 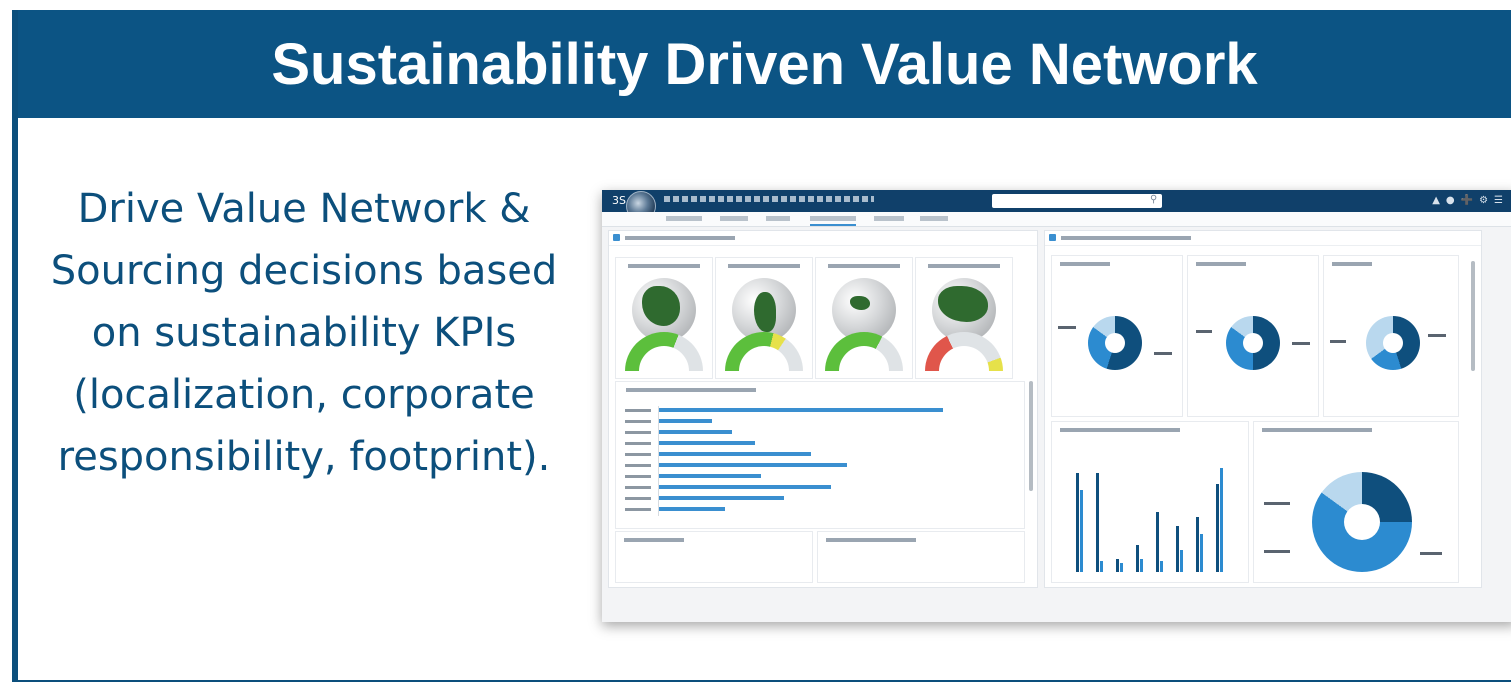 I want to click on breadcrumb, so click(x=769, y=199).